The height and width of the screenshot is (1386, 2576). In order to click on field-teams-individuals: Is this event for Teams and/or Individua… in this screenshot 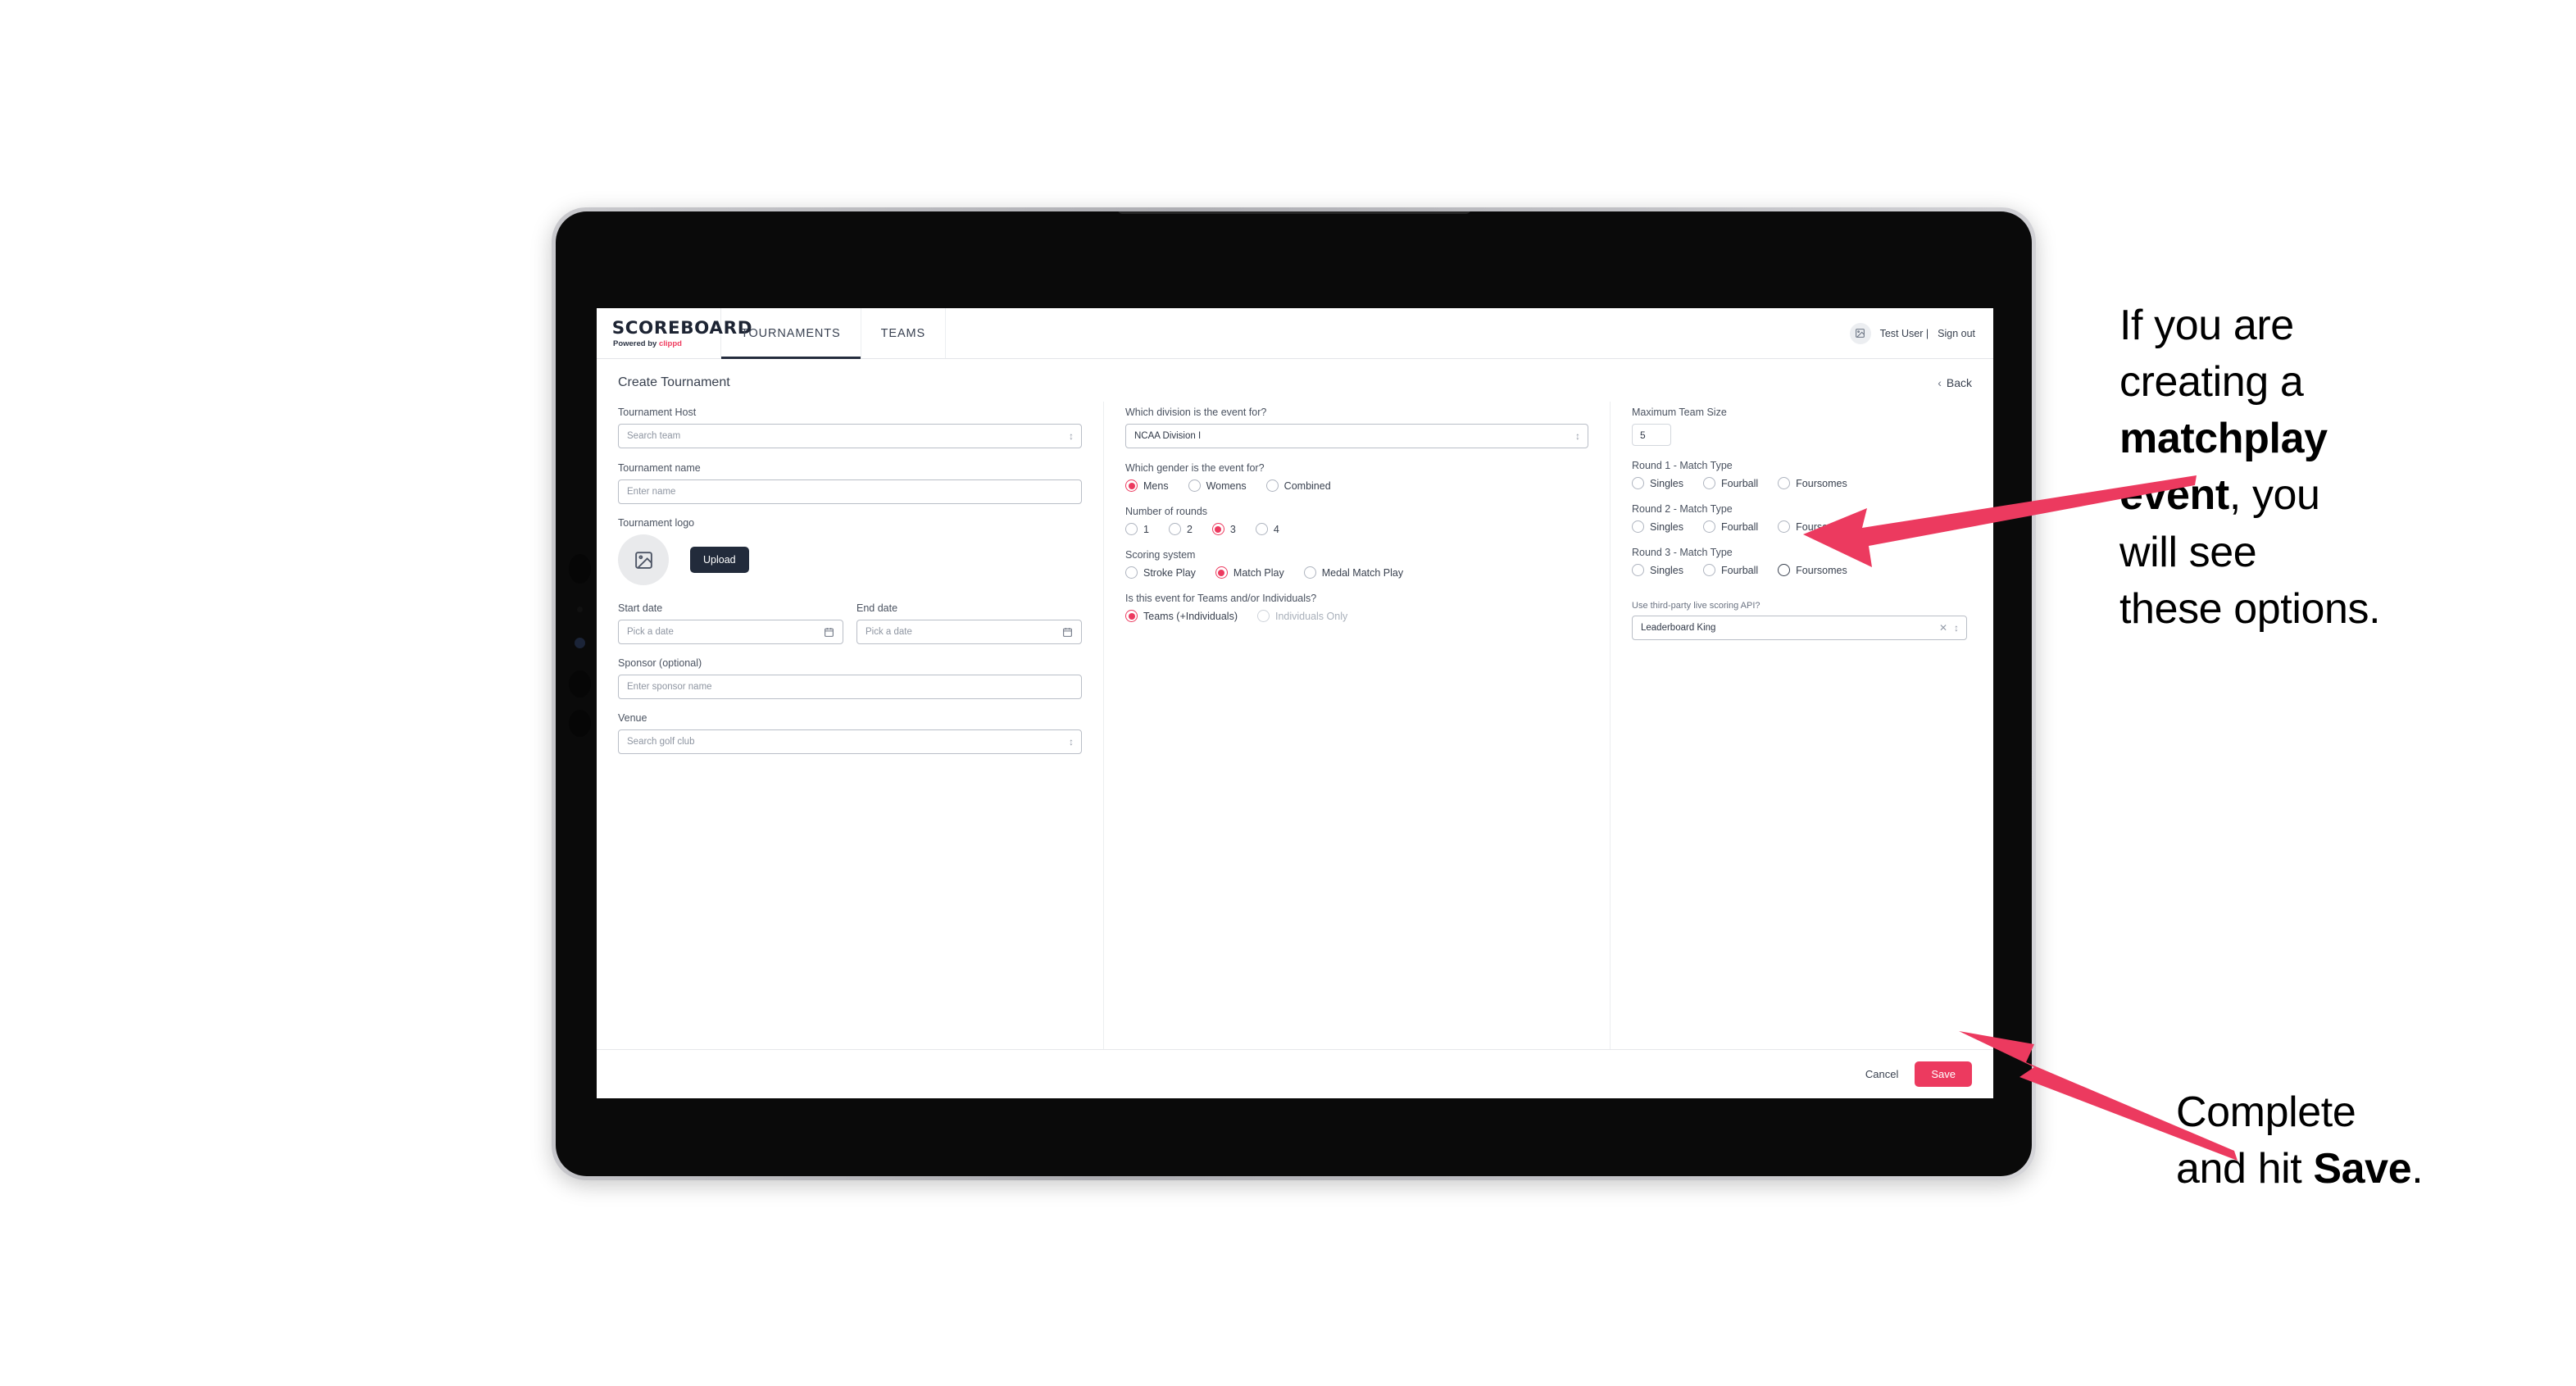, I will do `click(1356, 607)`.